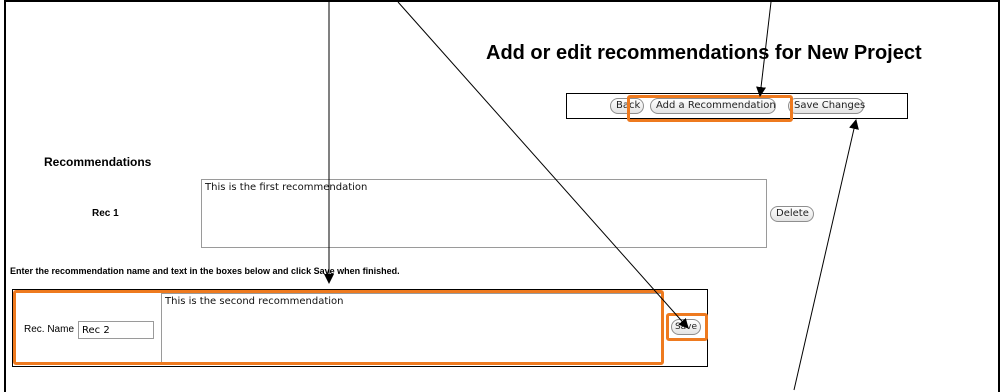  Describe the element at coordinates (764, 49) in the screenshot. I see `arrow-to-add-button` at that location.